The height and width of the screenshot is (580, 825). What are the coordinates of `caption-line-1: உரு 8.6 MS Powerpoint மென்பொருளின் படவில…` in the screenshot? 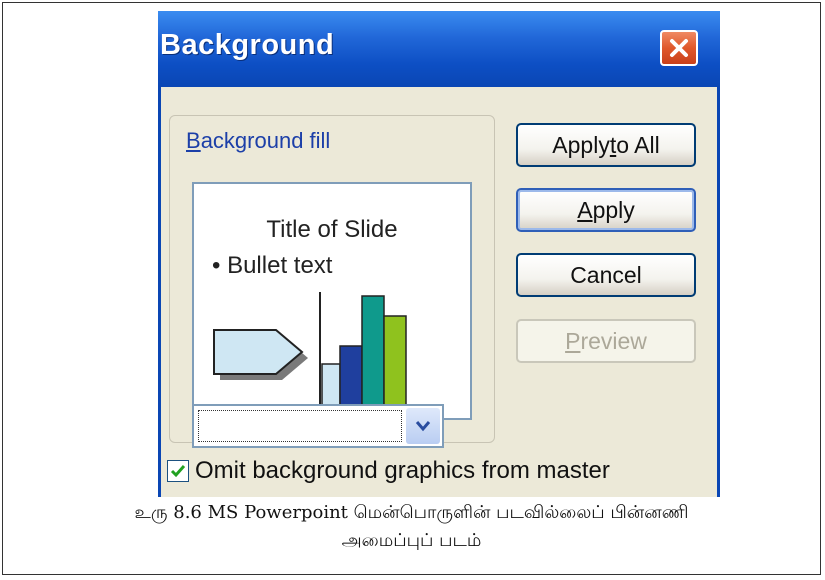 It's located at (411, 512).